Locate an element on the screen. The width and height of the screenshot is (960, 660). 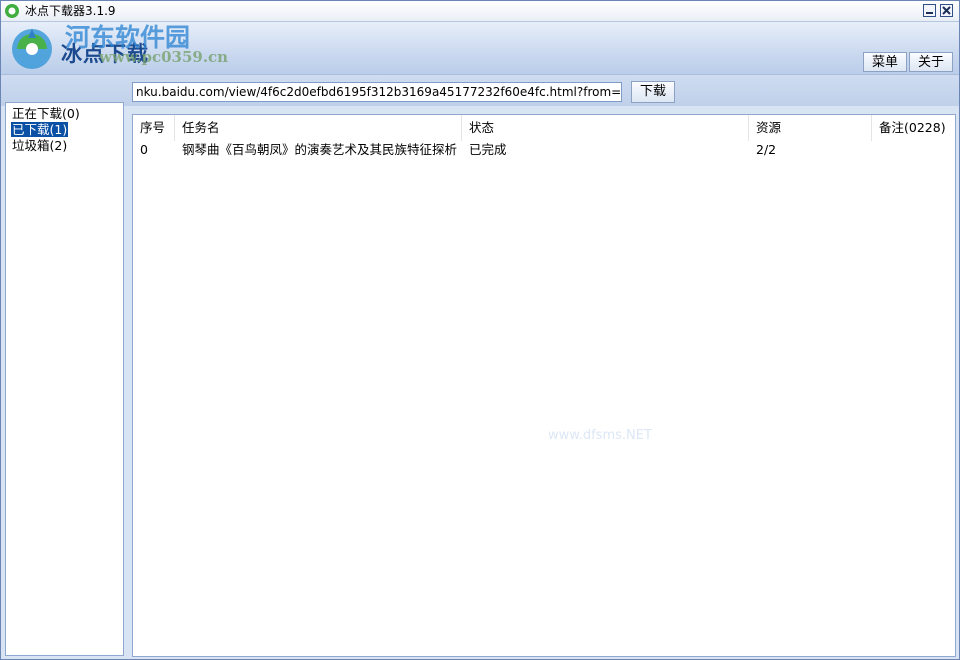
sidebar-item-downloading: 正在下载(0) is located at coordinates (64, 114).